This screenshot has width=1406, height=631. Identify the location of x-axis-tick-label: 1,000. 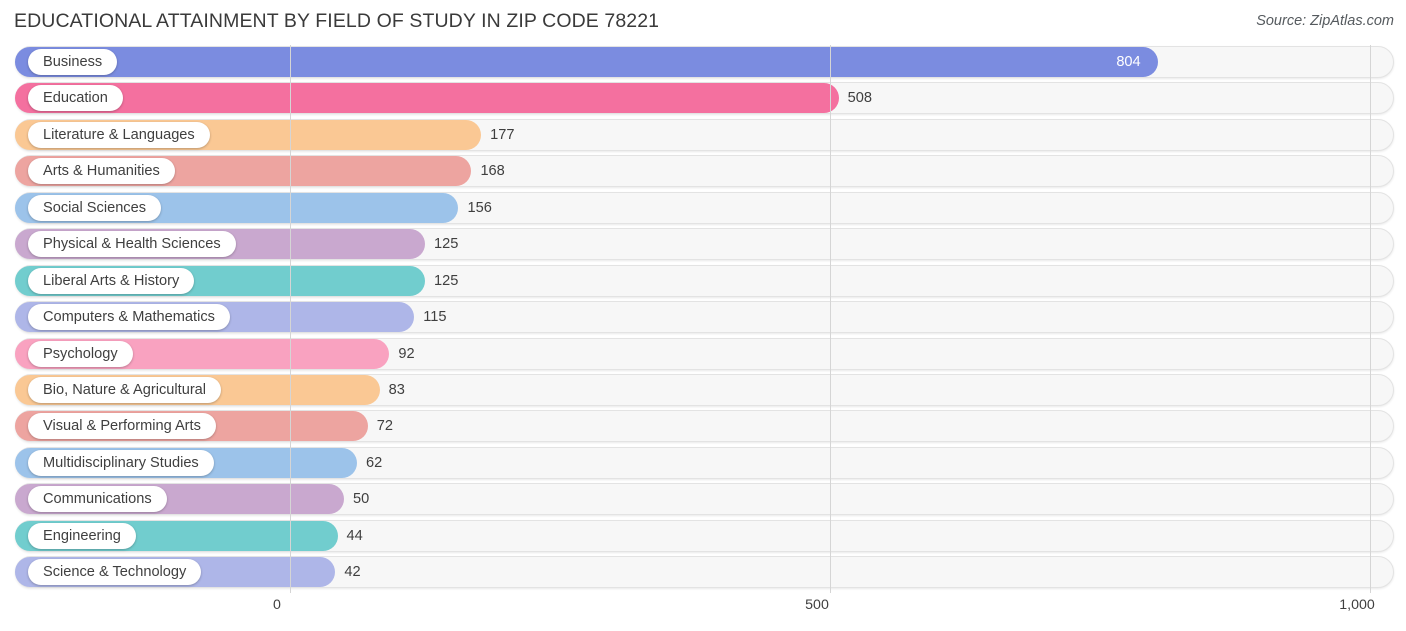
(1357, 605).